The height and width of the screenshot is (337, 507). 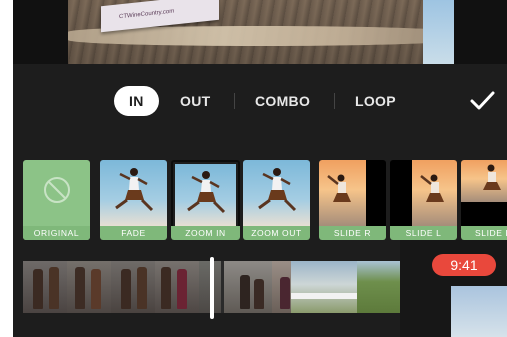 I want to click on transition-mode-toolbar: IN OUT COMBO LOOP, so click(x=260, y=101).